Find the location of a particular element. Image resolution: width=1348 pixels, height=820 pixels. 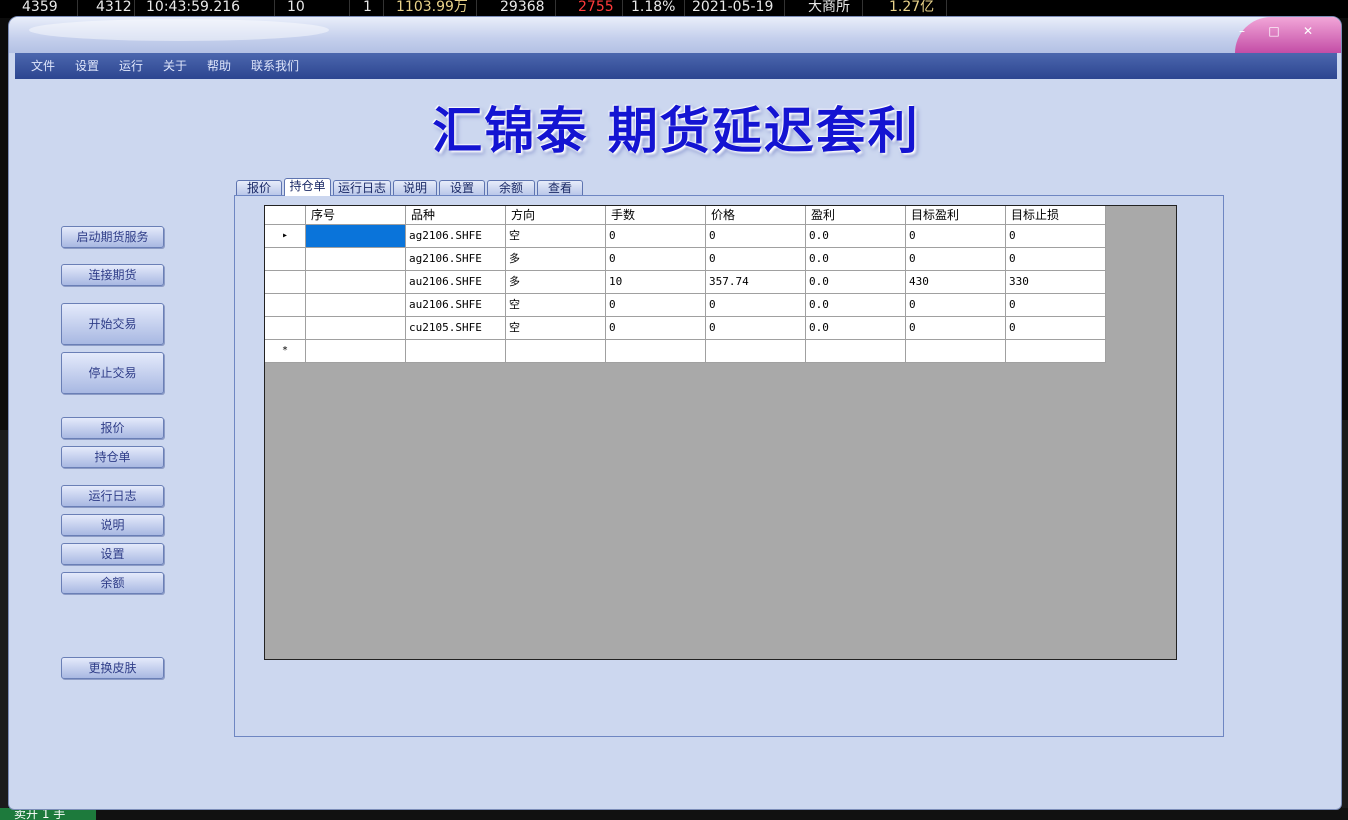

ticker-value: 10 is located at coordinates (296, 7).